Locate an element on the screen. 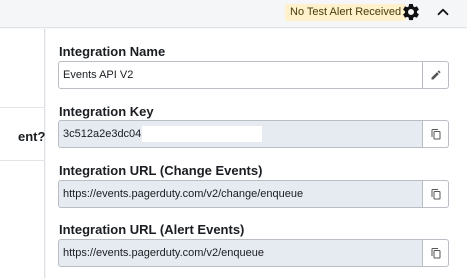 The height and width of the screenshot is (278, 467). alert-status-badge: No Test Alert Received is located at coordinates (346, 12).